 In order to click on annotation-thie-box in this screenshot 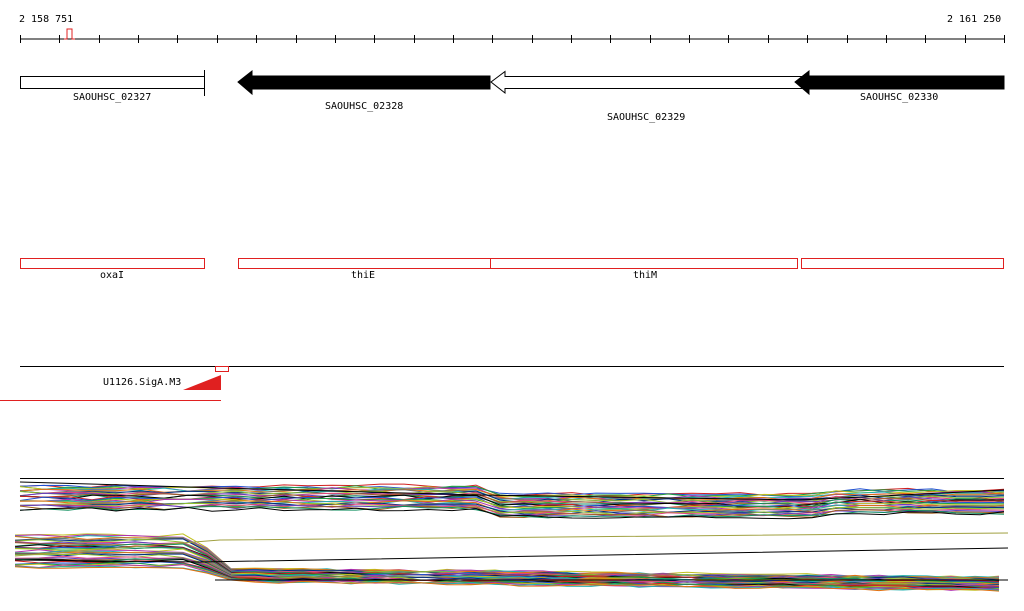, I will do `click(364, 263)`.